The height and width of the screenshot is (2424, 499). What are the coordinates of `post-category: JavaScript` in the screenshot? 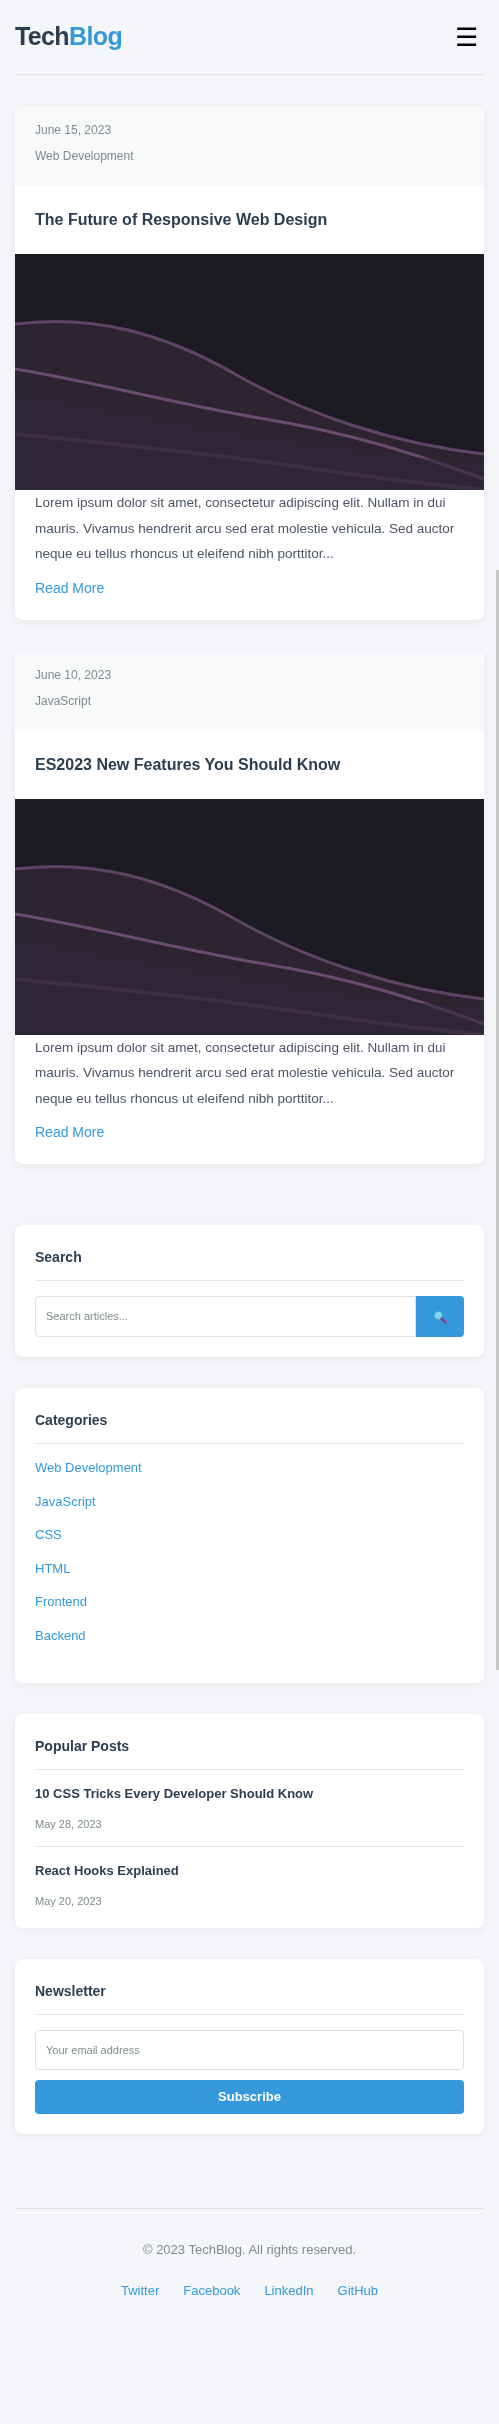 It's located at (64, 700).